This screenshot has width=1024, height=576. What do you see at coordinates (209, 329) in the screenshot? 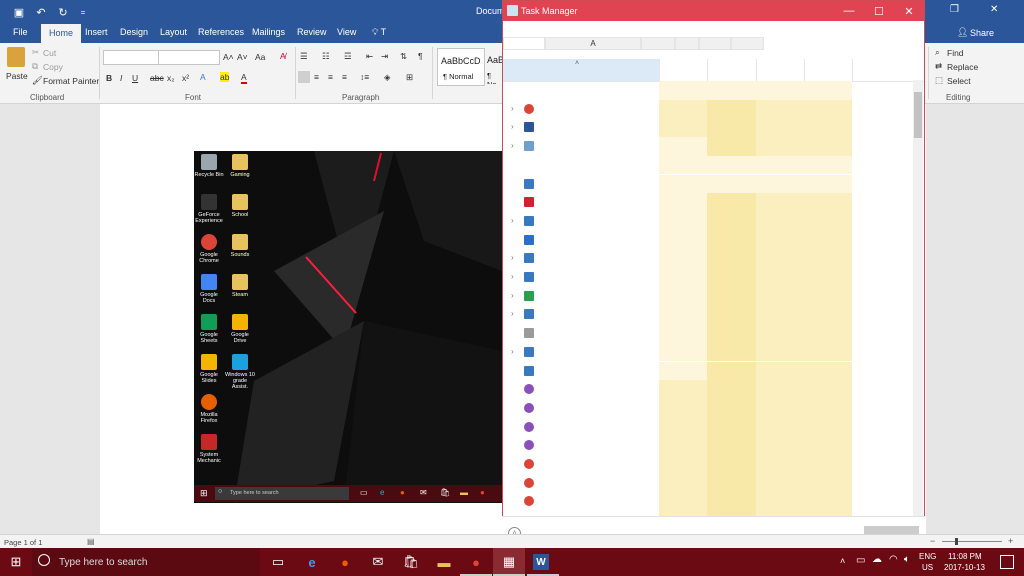
I see `desktop-icon: Google Sheets` at bounding box center [209, 329].